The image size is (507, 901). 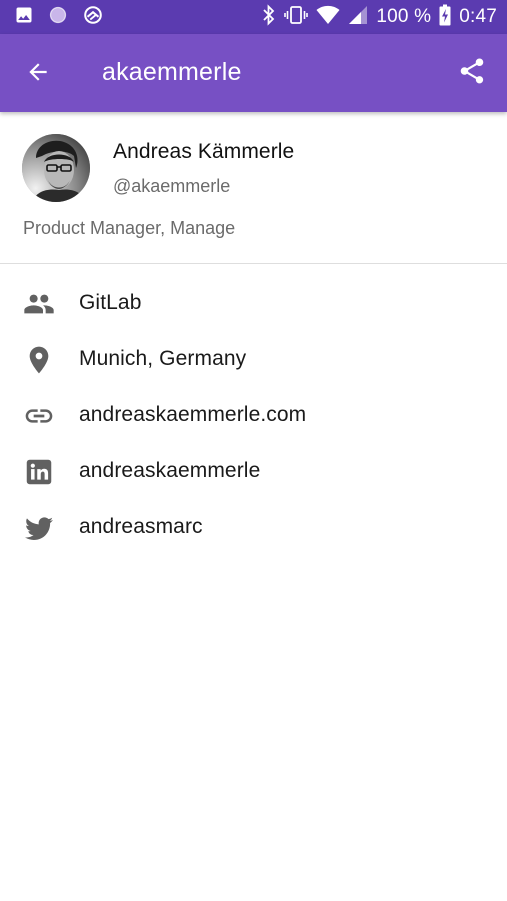 What do you see at coordinates (169, 471) in the screenshot?
I see `linkedin-link: andreaskaemmerle` at bounding box center [169, 471].